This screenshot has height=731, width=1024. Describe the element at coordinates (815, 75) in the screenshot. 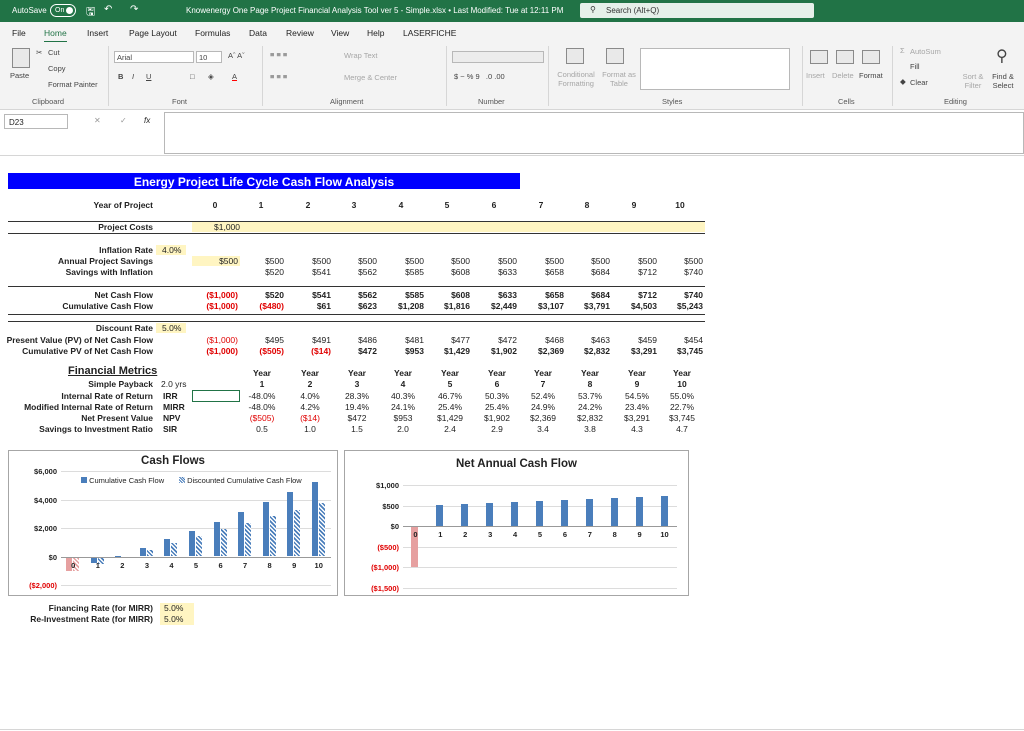

I see `insert-cells-button: Insert` at that location.